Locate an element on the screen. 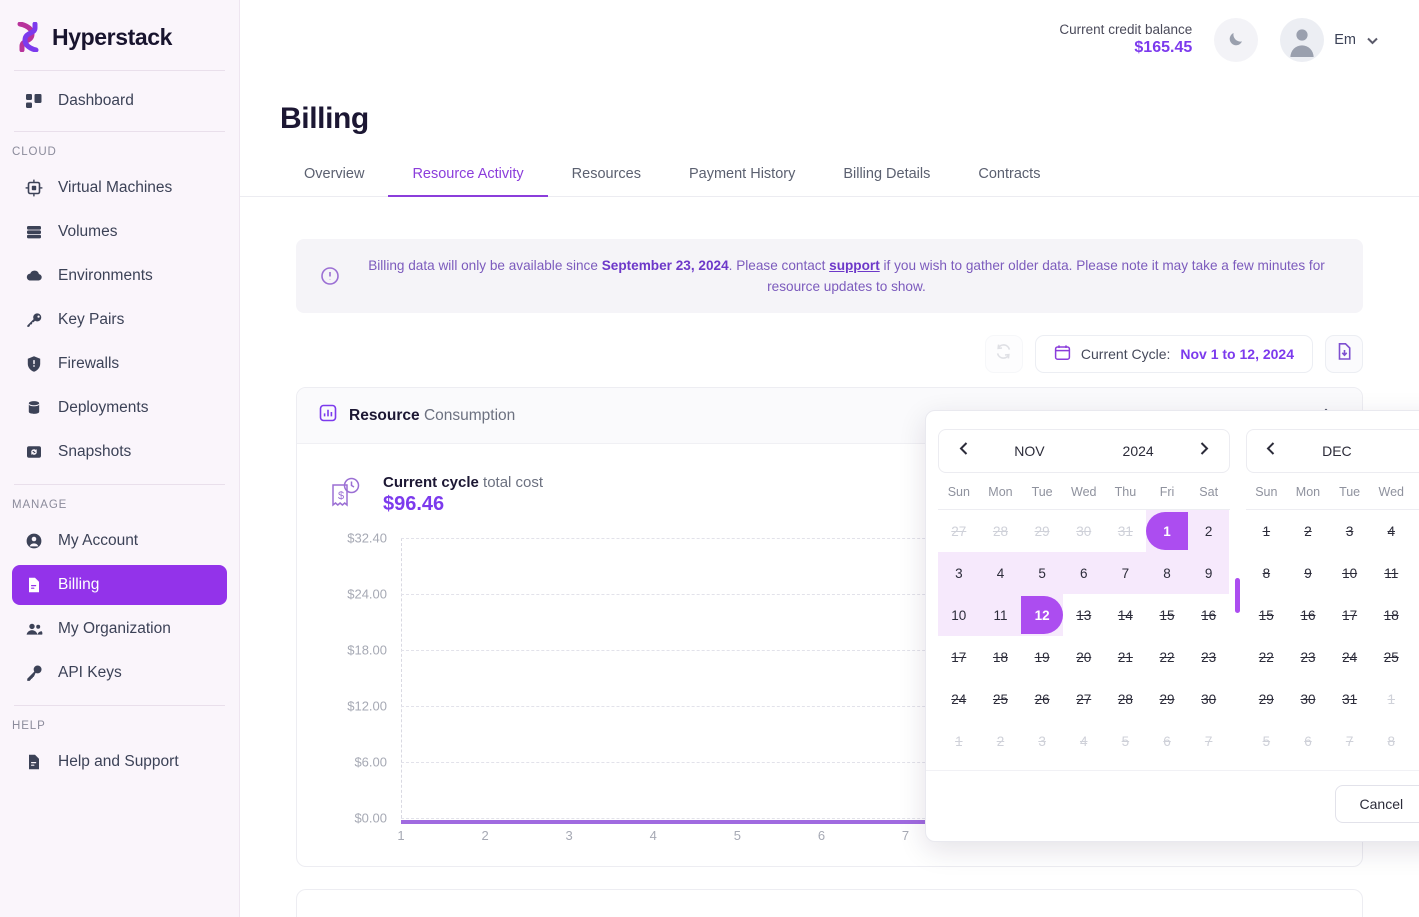 The image size is (1419, 917). calendar-day: 16 is located at coordinates (1209, 615).